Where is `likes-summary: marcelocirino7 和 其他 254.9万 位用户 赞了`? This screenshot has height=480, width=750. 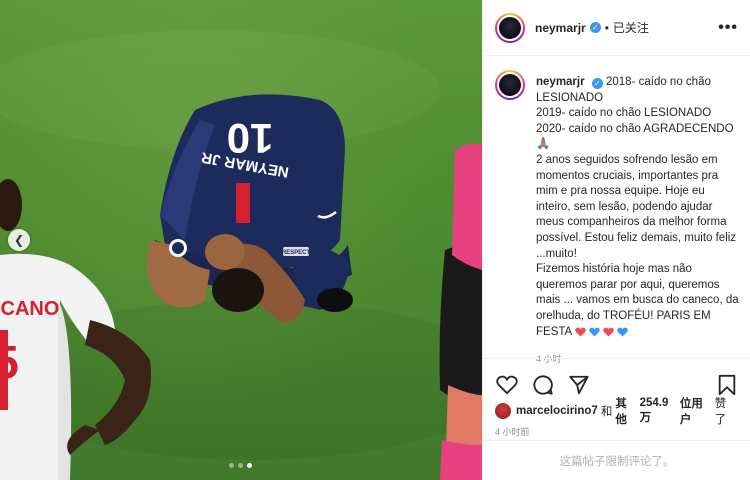
likes-summary: marcelocirino7 和 其他 254.9万 位用户 赞了 is located at coordinates (616, 411).